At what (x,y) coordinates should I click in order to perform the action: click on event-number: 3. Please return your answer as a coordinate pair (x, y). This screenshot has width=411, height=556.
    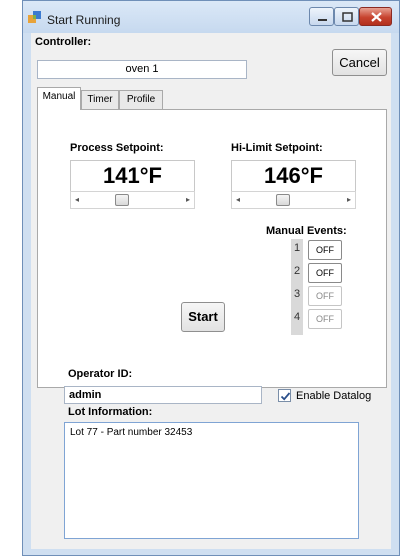
    Looking at the image, I should click on (297, 294).